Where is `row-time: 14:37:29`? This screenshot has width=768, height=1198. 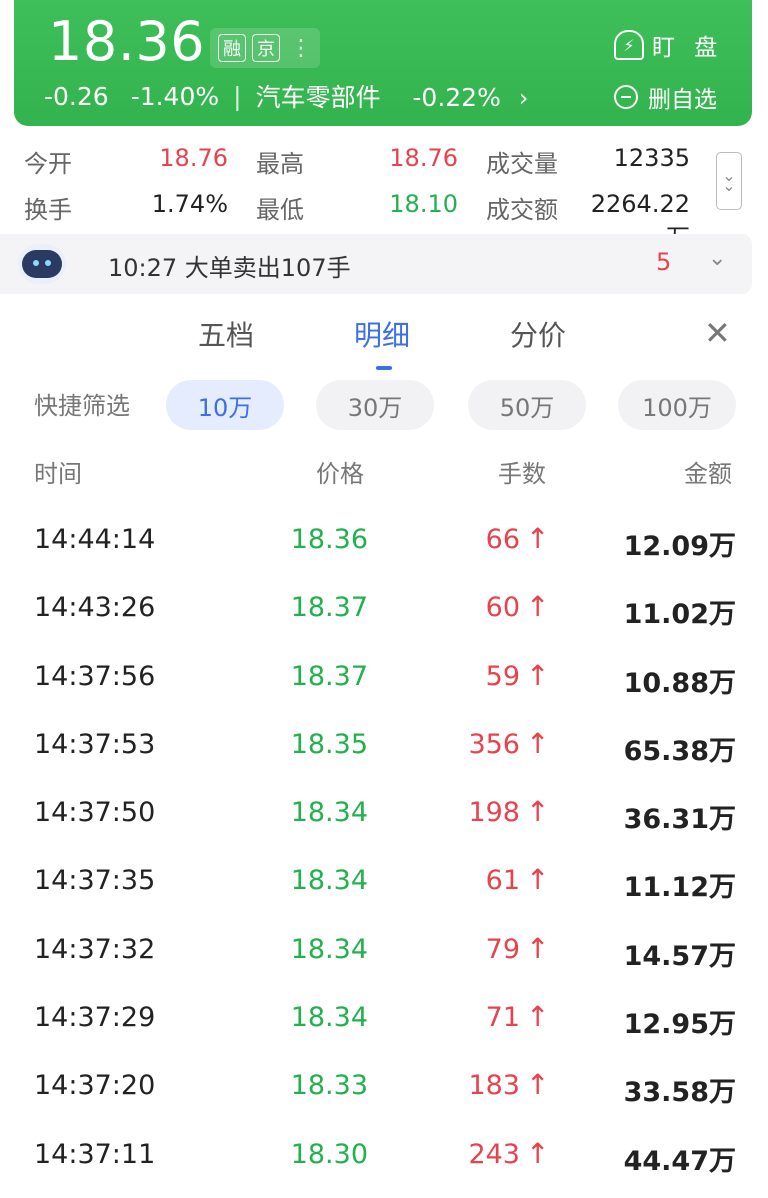 row-time: 14:37:29 is located at coordinates (95, 1018).